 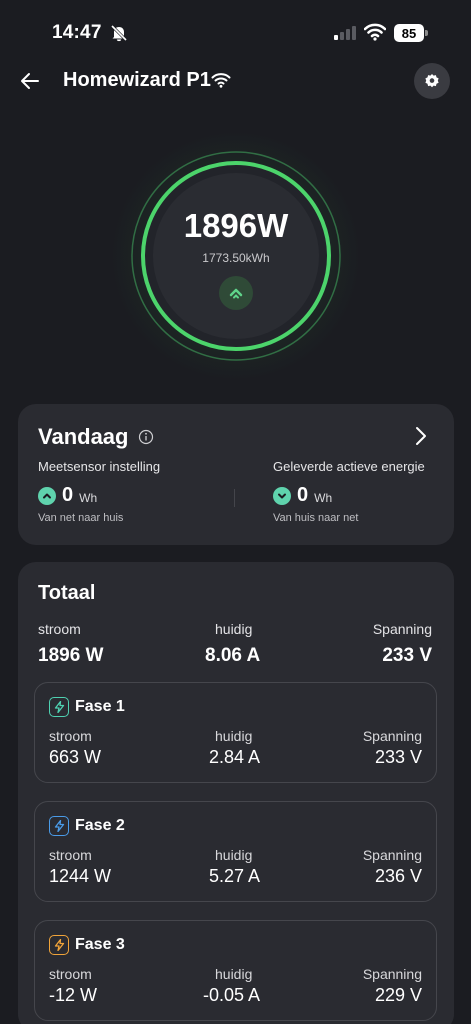 I want to click on import-unit: Wh, so click(x=88, y=498).